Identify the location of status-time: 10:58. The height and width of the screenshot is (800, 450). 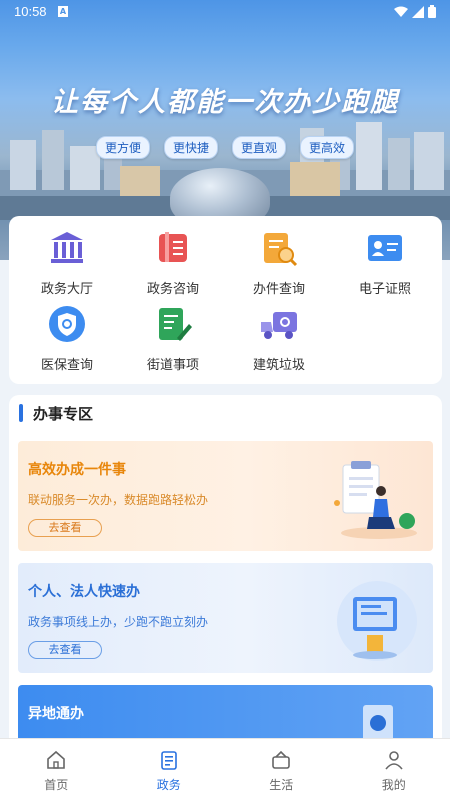
(30, 11).